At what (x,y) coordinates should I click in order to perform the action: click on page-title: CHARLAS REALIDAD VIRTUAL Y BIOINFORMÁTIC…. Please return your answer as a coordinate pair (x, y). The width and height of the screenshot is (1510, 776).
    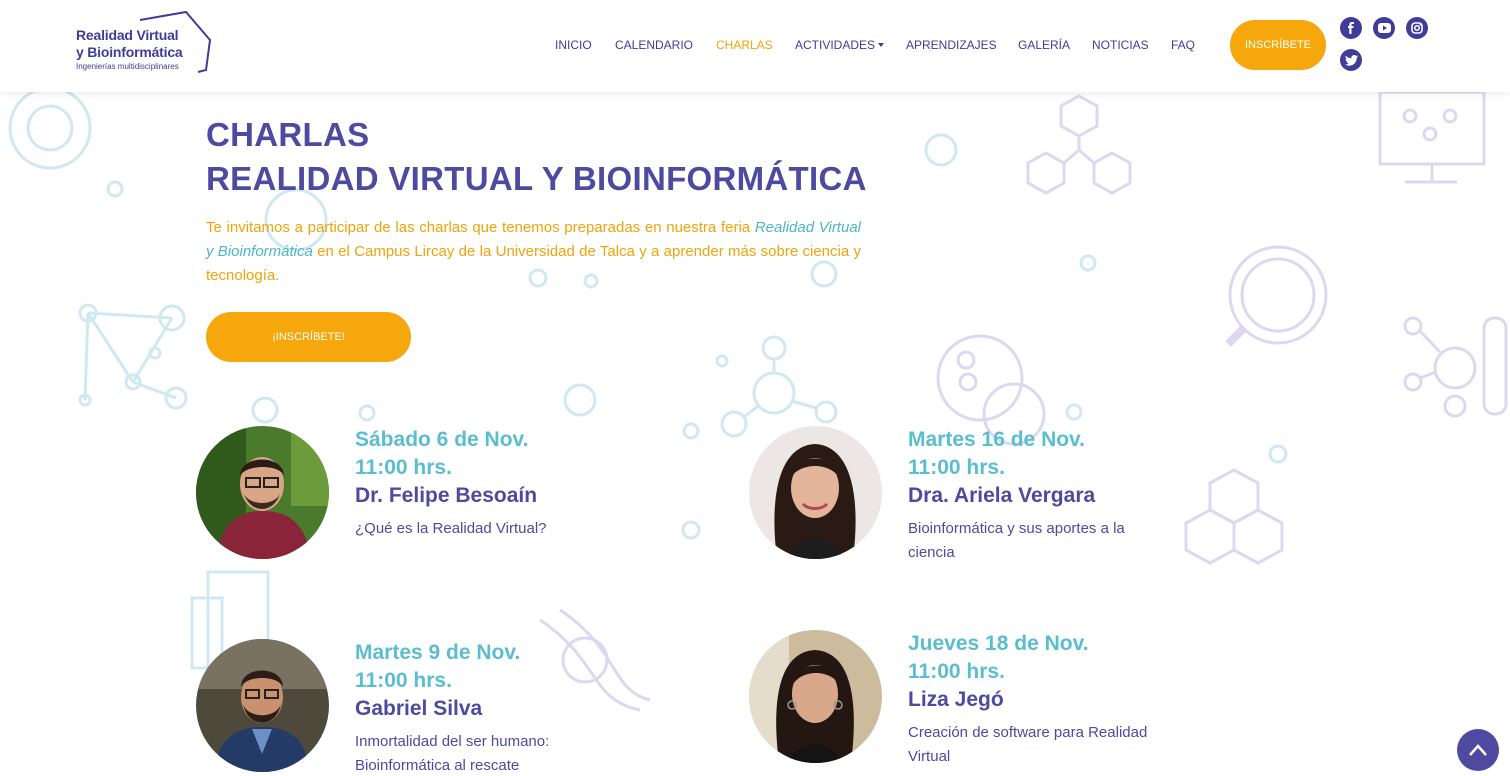
    Looking at the image, I should click on (536, 157).